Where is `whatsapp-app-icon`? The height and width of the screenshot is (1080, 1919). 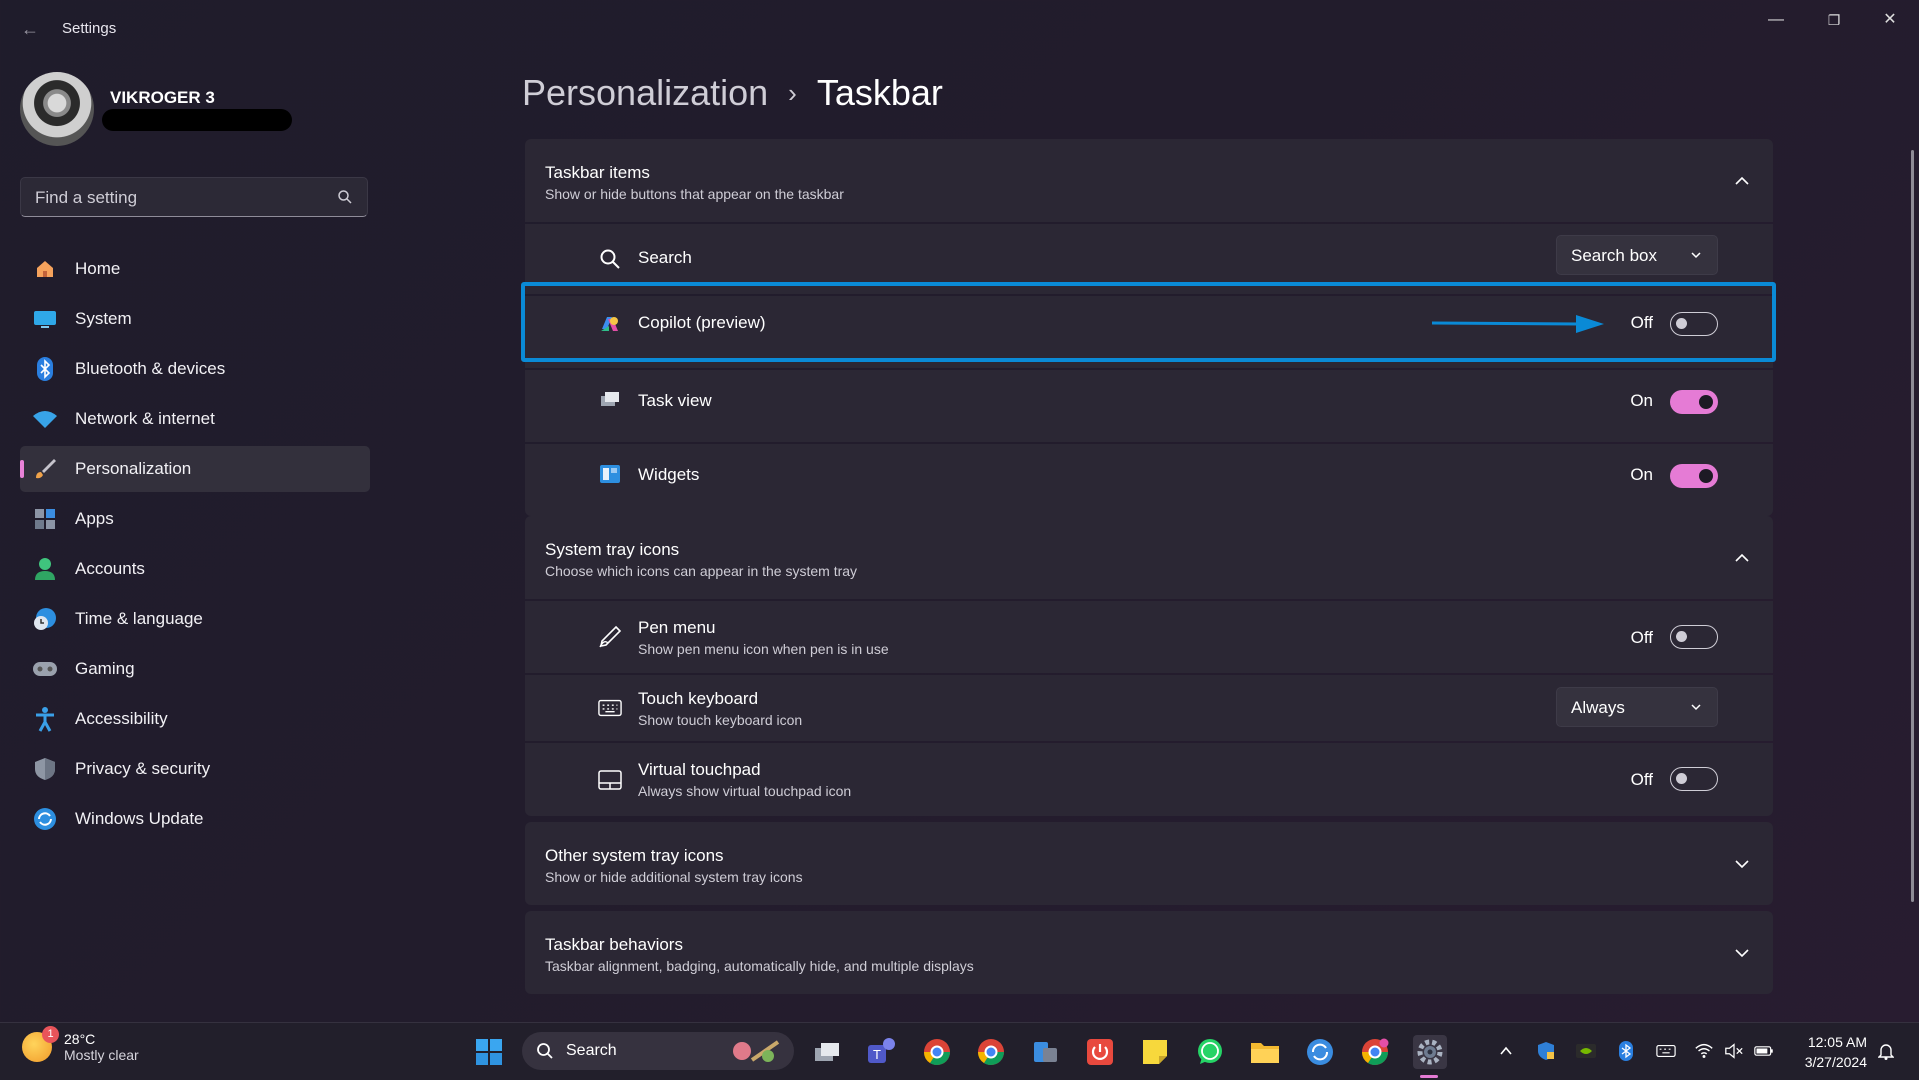 whatsapp-app-icon is located at coordinates (1210, 1052).